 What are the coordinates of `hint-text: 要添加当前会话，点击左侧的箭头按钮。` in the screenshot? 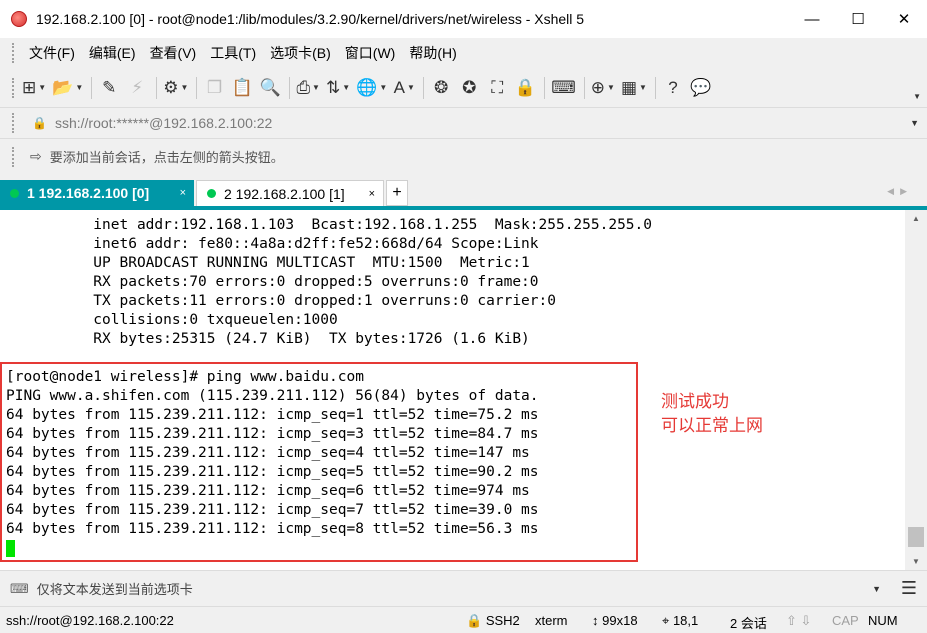 It's located at (166, 157).